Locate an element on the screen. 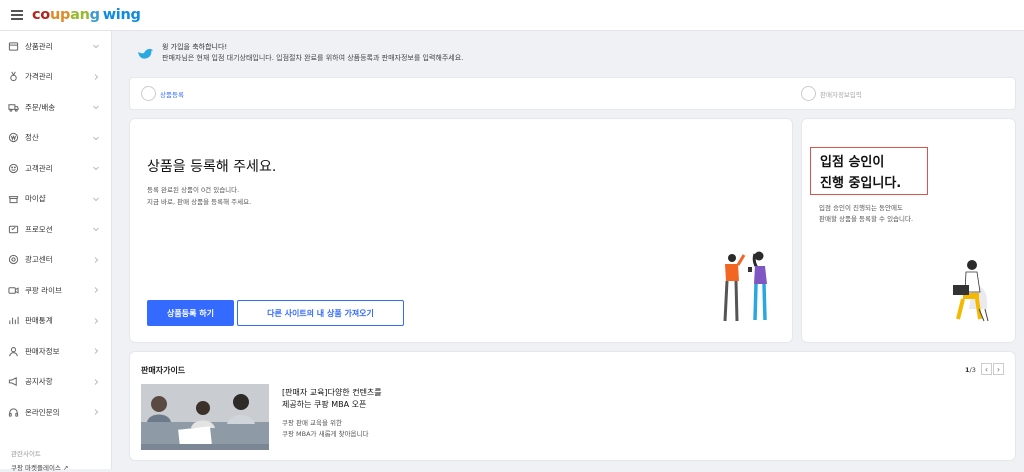 The width and height of the screenshot is (1024, 472). sidebar-item-settlement: 정산 is located at coordinates (55, 138).